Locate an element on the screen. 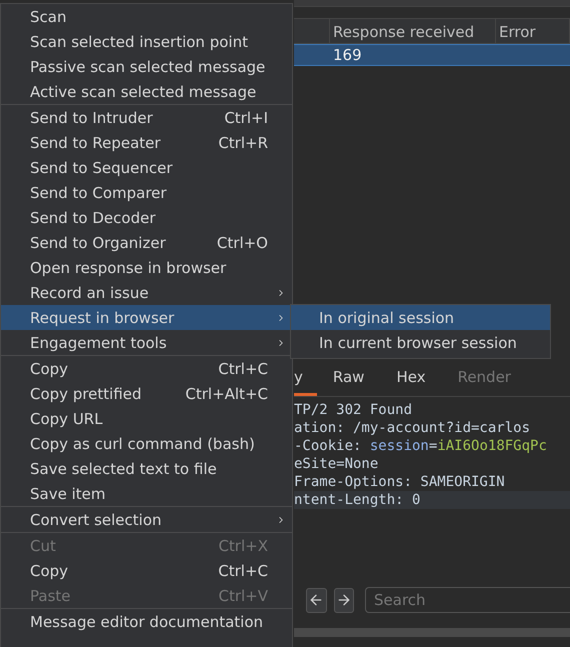 The width and height of the screenshot is (570, 647). menu-item: Passive scan selected message is located at coordinates (146, 66).